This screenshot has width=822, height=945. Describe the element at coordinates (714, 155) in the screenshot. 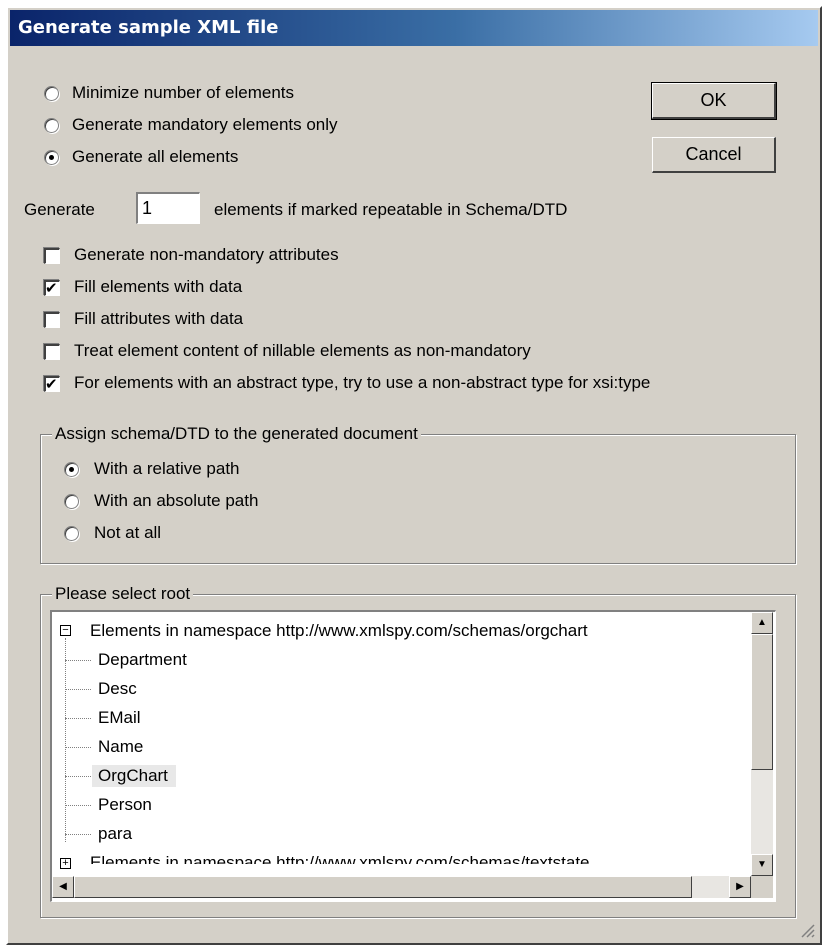

I see `cancel-button: Cancel` at that location.